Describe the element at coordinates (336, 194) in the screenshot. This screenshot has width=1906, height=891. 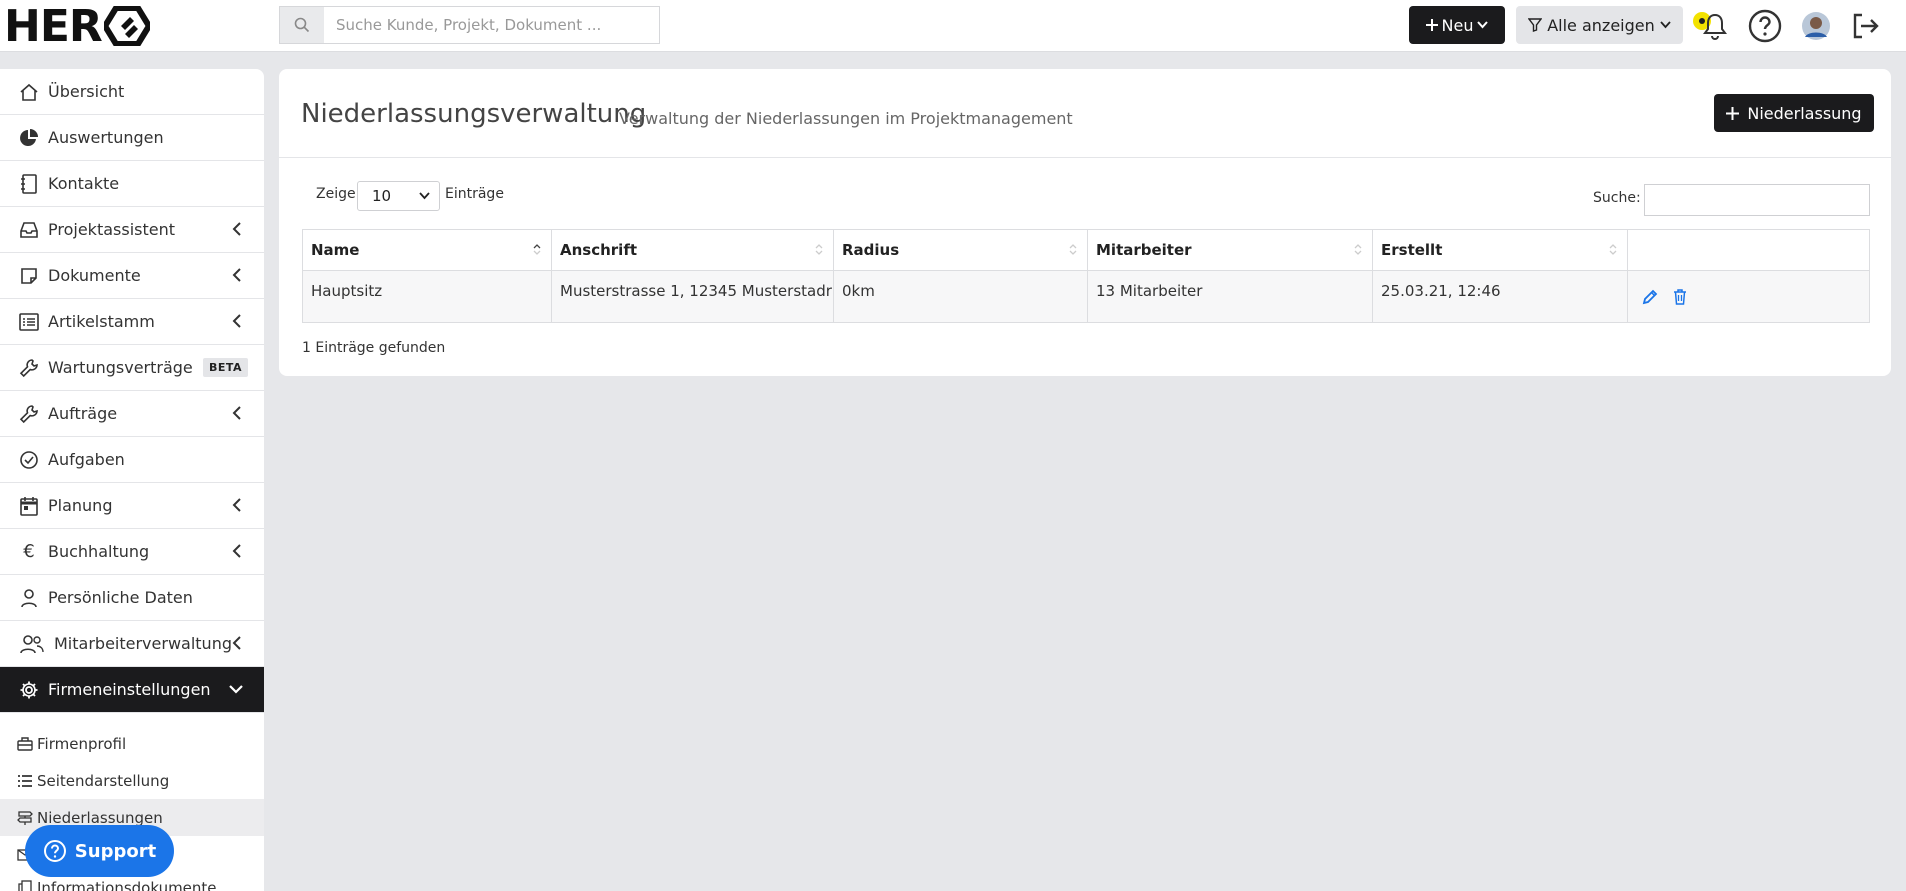
I see `length-prefix: Zeige` at that location.